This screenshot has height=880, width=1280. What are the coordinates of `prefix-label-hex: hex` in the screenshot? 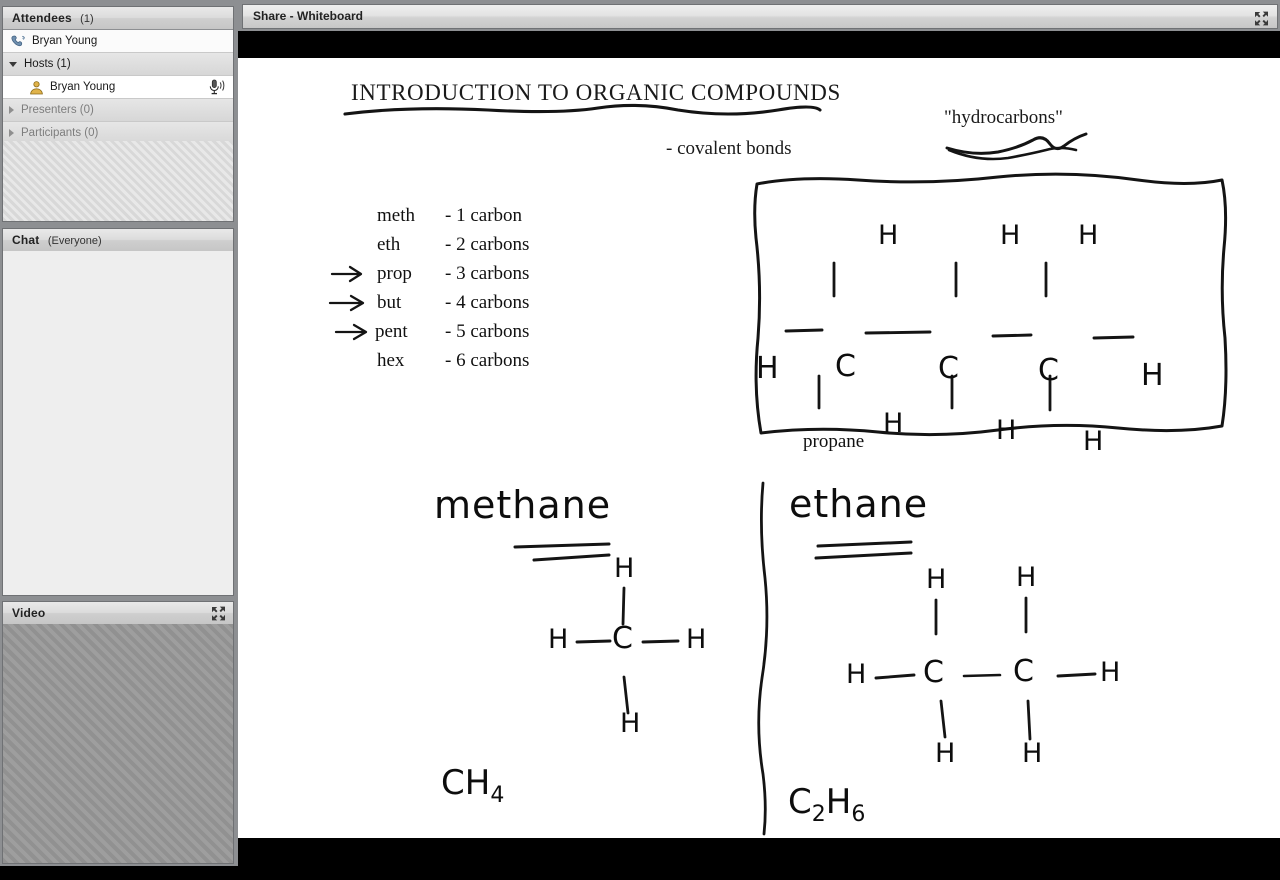 It's located at (391, 360).